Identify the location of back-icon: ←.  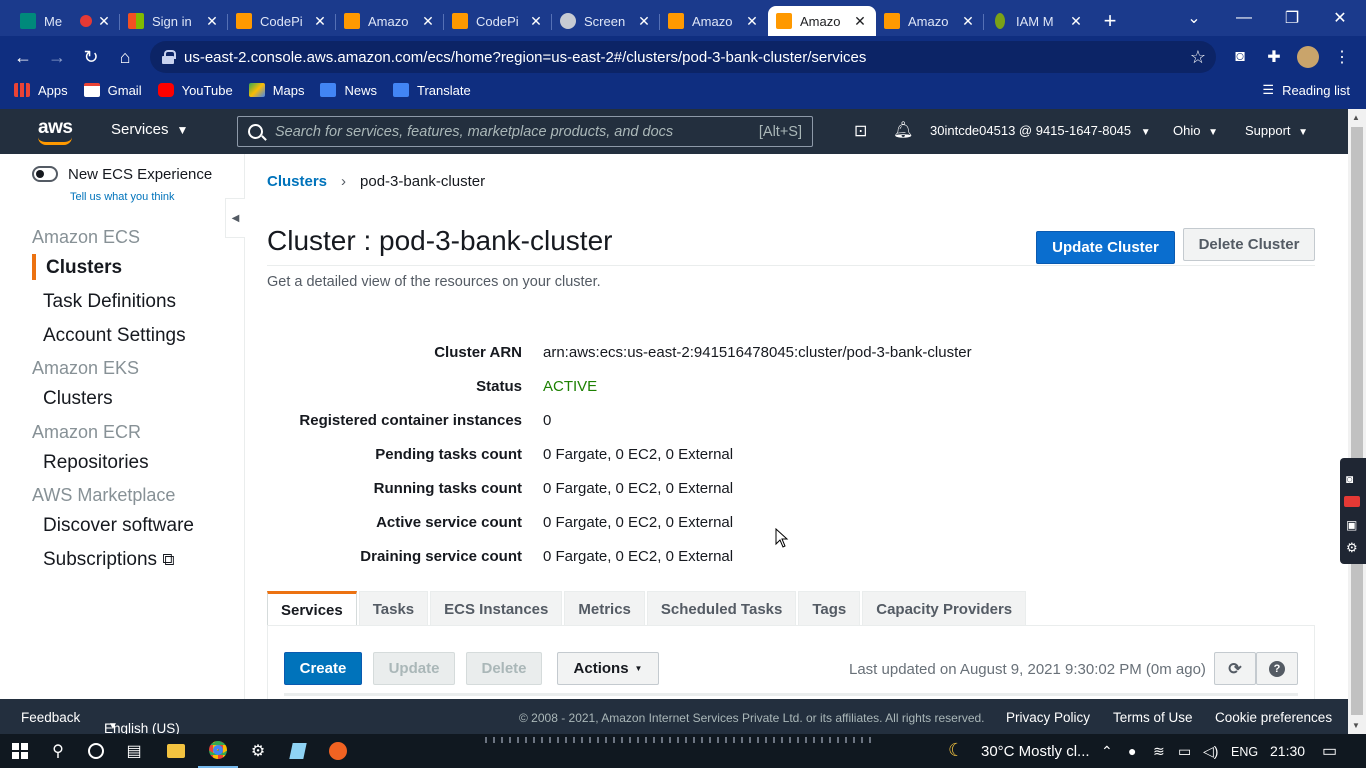
(23, 57).